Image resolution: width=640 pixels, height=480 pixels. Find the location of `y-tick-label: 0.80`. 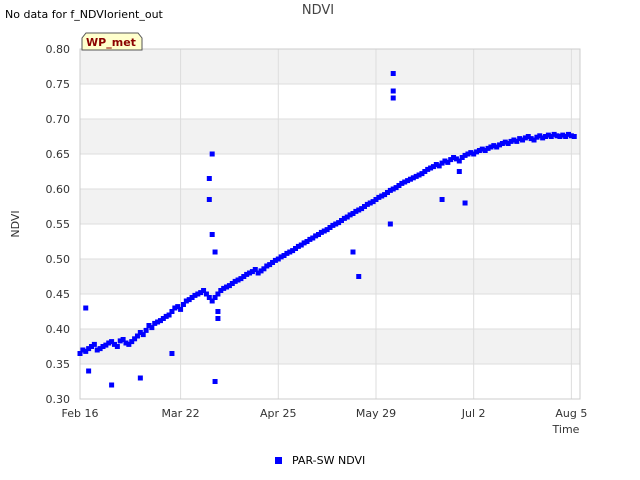

y-tick-label: 0.80 is located at coordinates (58, 49).